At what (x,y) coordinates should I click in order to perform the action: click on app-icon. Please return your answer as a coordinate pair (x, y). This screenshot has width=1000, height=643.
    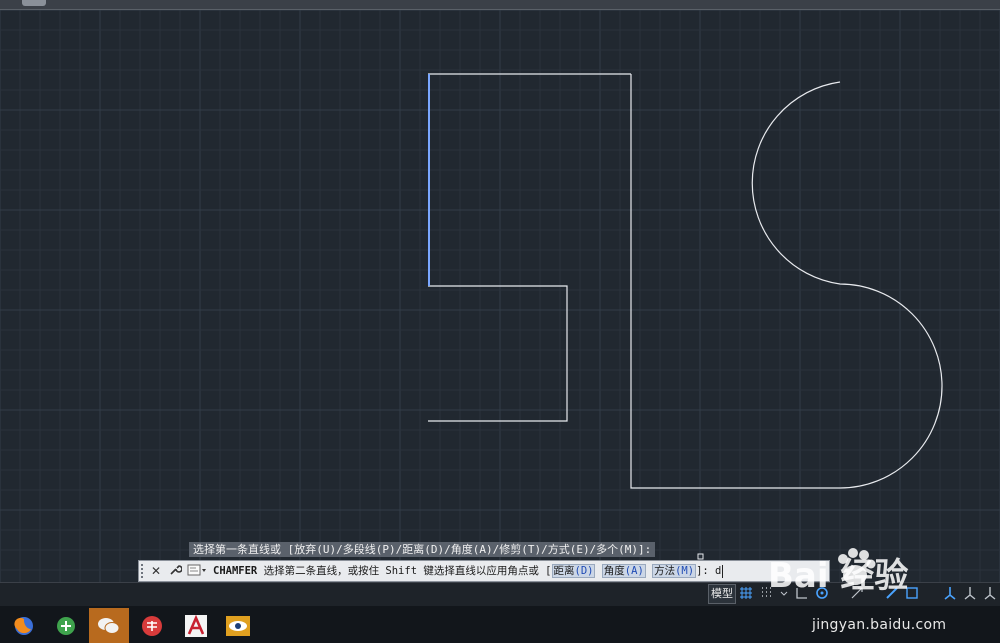
    Looking at the image, I should click on (152, 625).